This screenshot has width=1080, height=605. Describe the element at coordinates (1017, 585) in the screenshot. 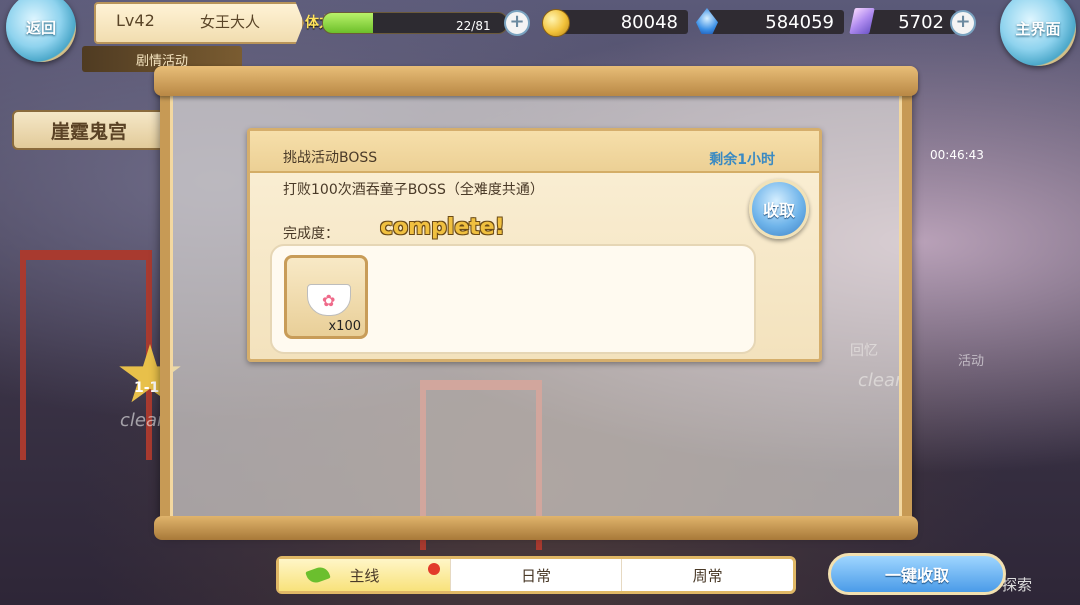

I see `explore-label: 探索` at that location.